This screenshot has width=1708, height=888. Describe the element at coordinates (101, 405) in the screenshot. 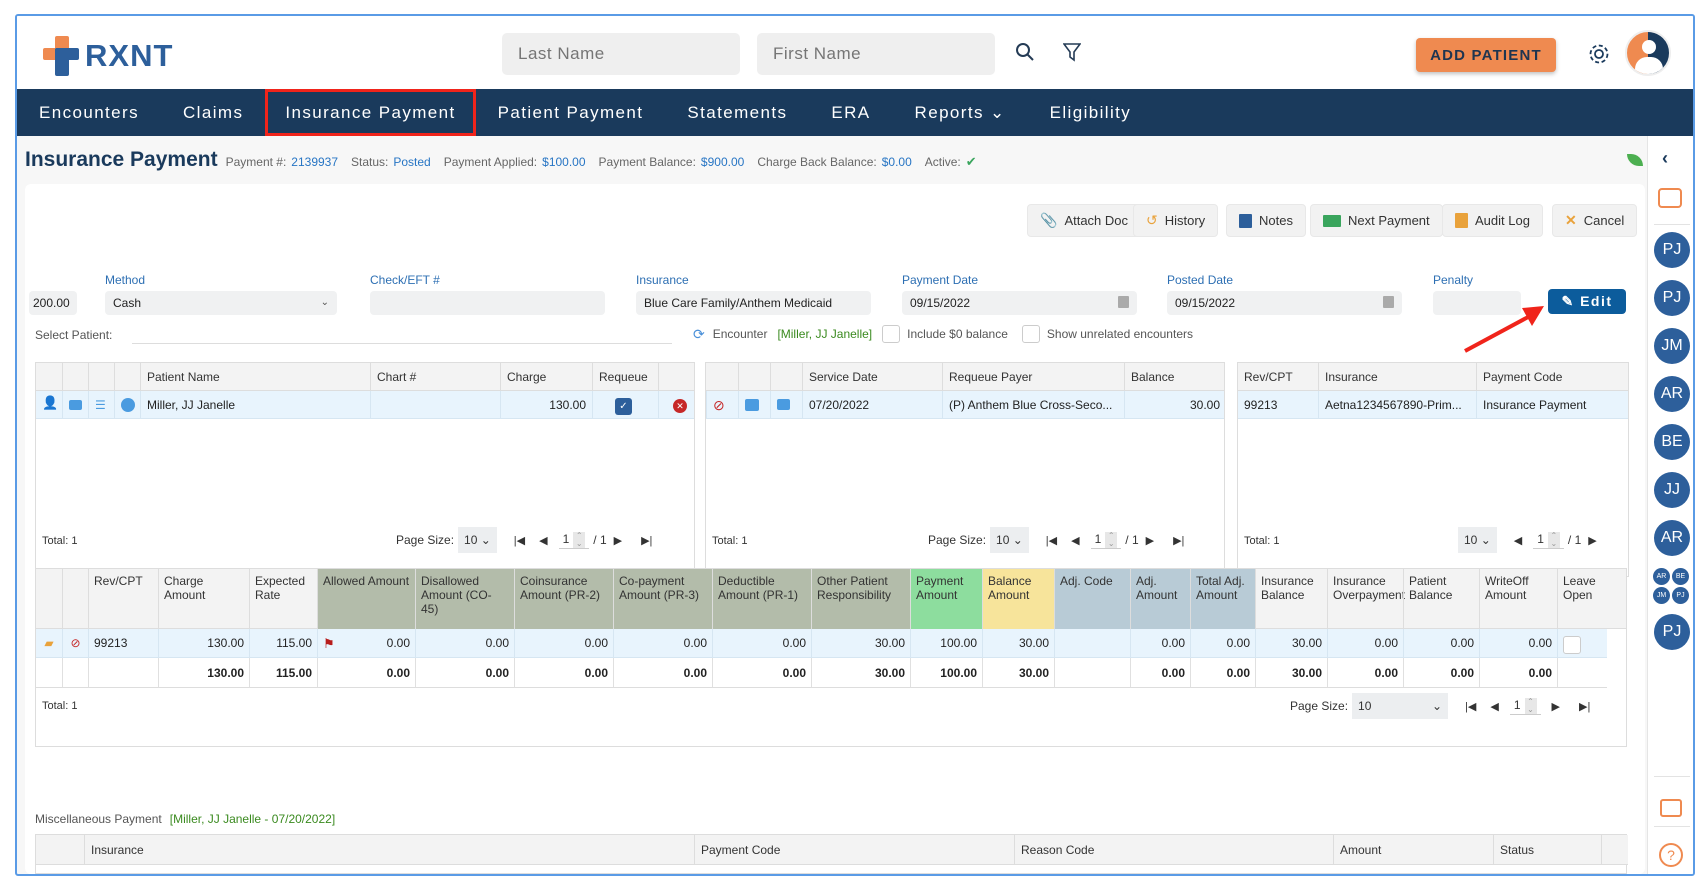

I see `list-icon: ☰` at that location.